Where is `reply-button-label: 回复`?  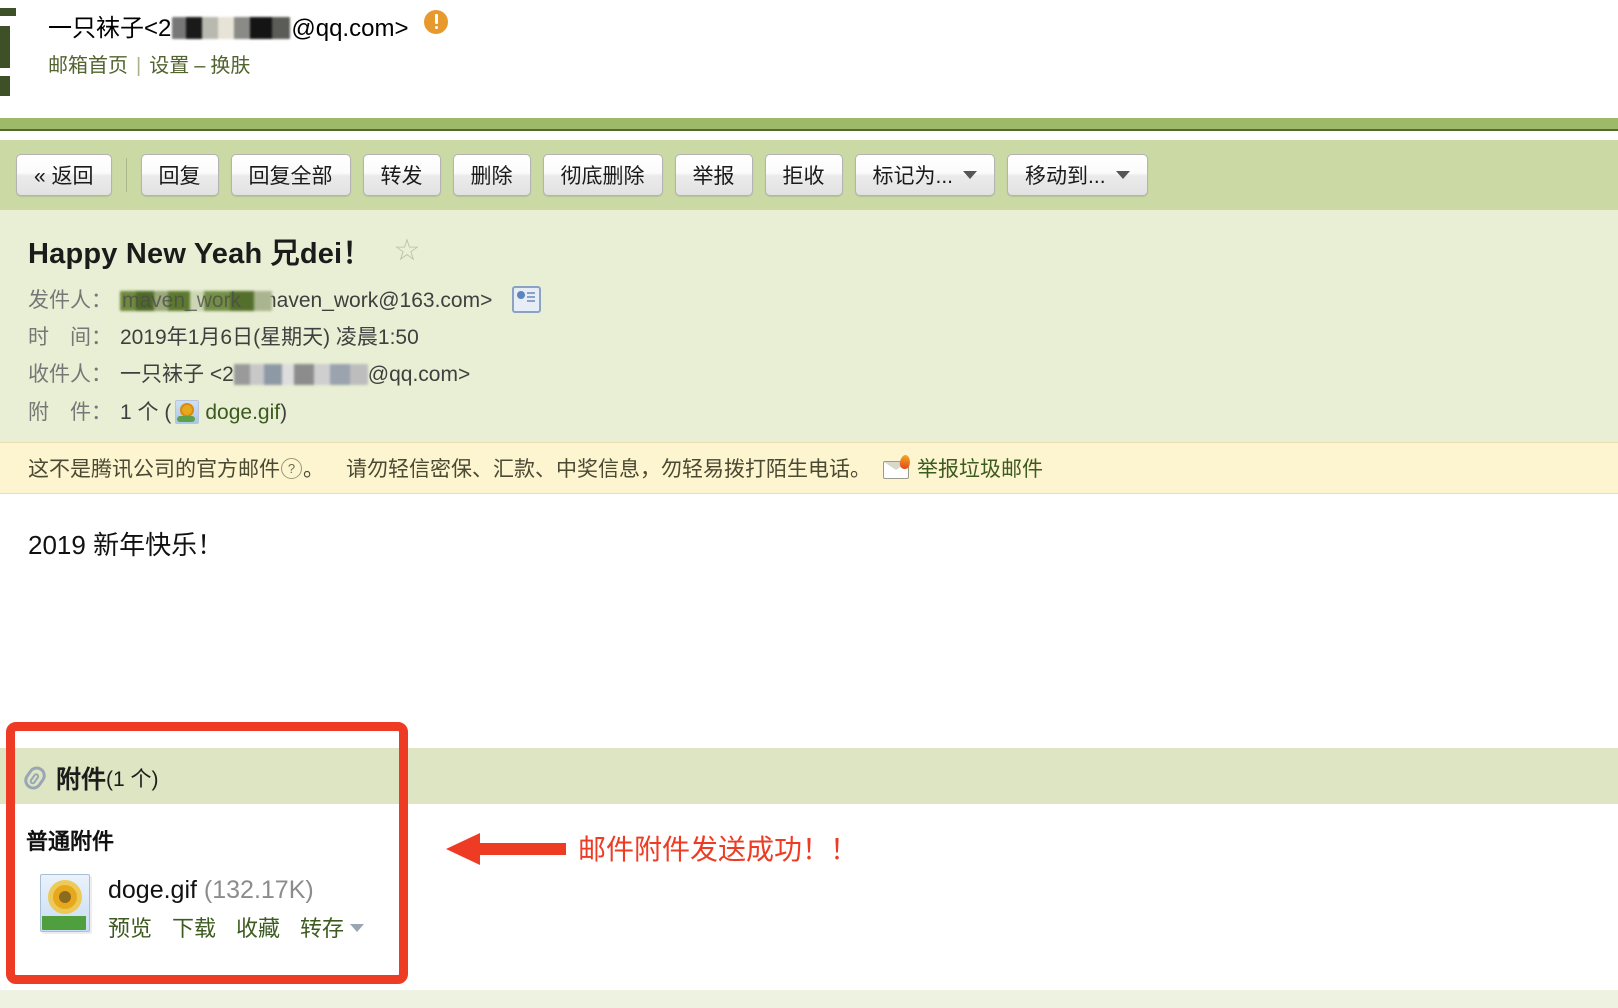
reply-button-label: 回复 is located at coordinates (179, 176).